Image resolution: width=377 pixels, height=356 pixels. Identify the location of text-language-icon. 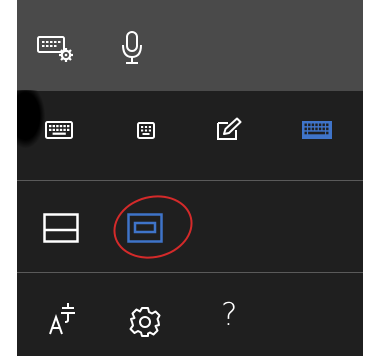
(63, 319).